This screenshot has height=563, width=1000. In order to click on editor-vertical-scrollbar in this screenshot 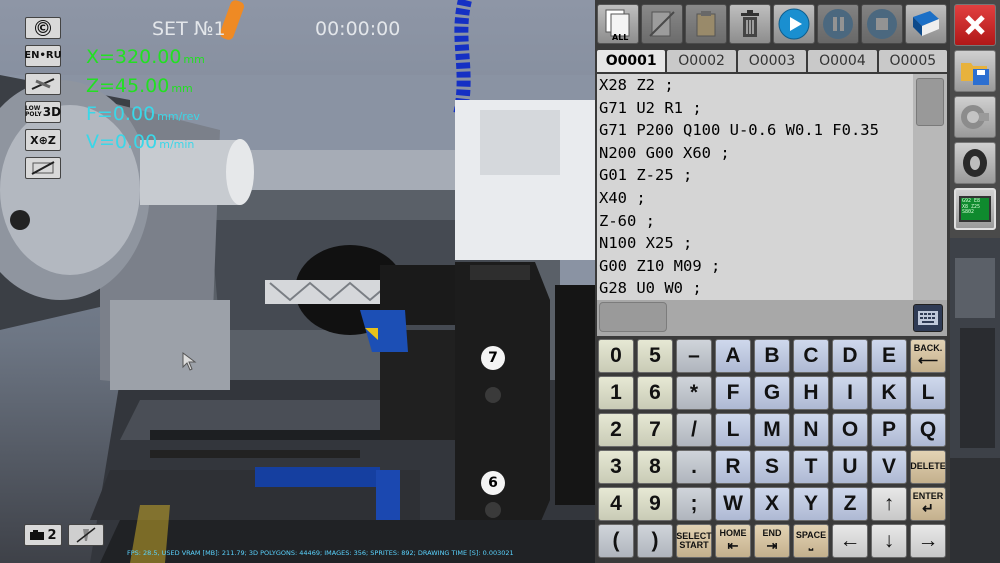, I will do `click(930, 187)`.